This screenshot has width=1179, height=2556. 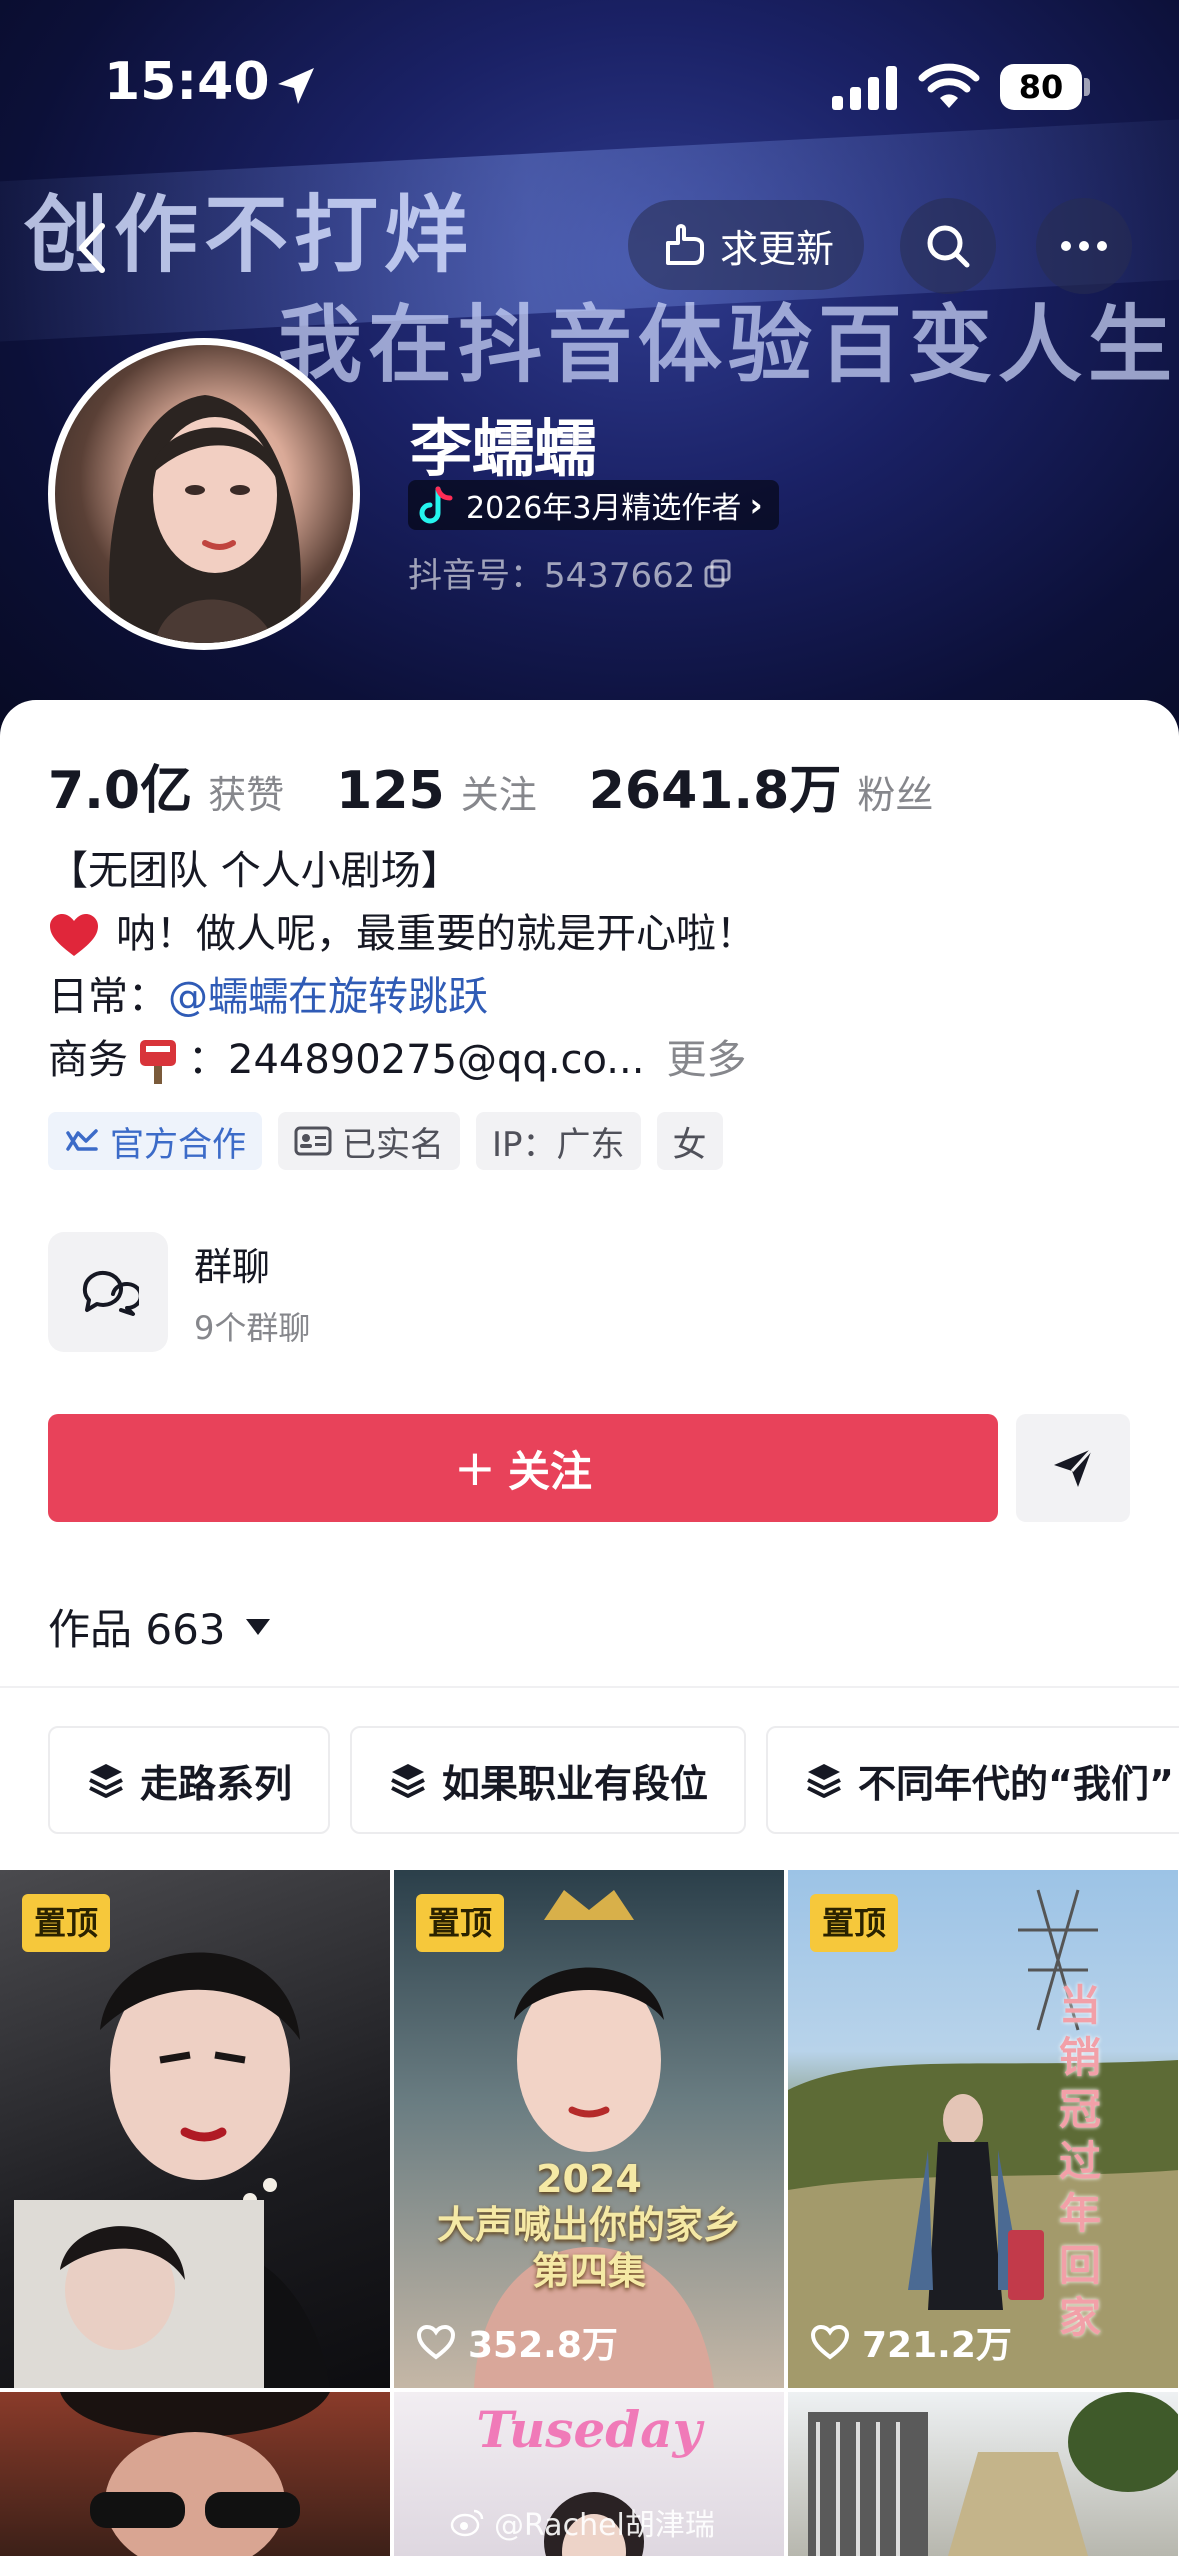 I want to click on mention-link: @蠕蠕在旋转跳跃, so click(x=328, y=997).